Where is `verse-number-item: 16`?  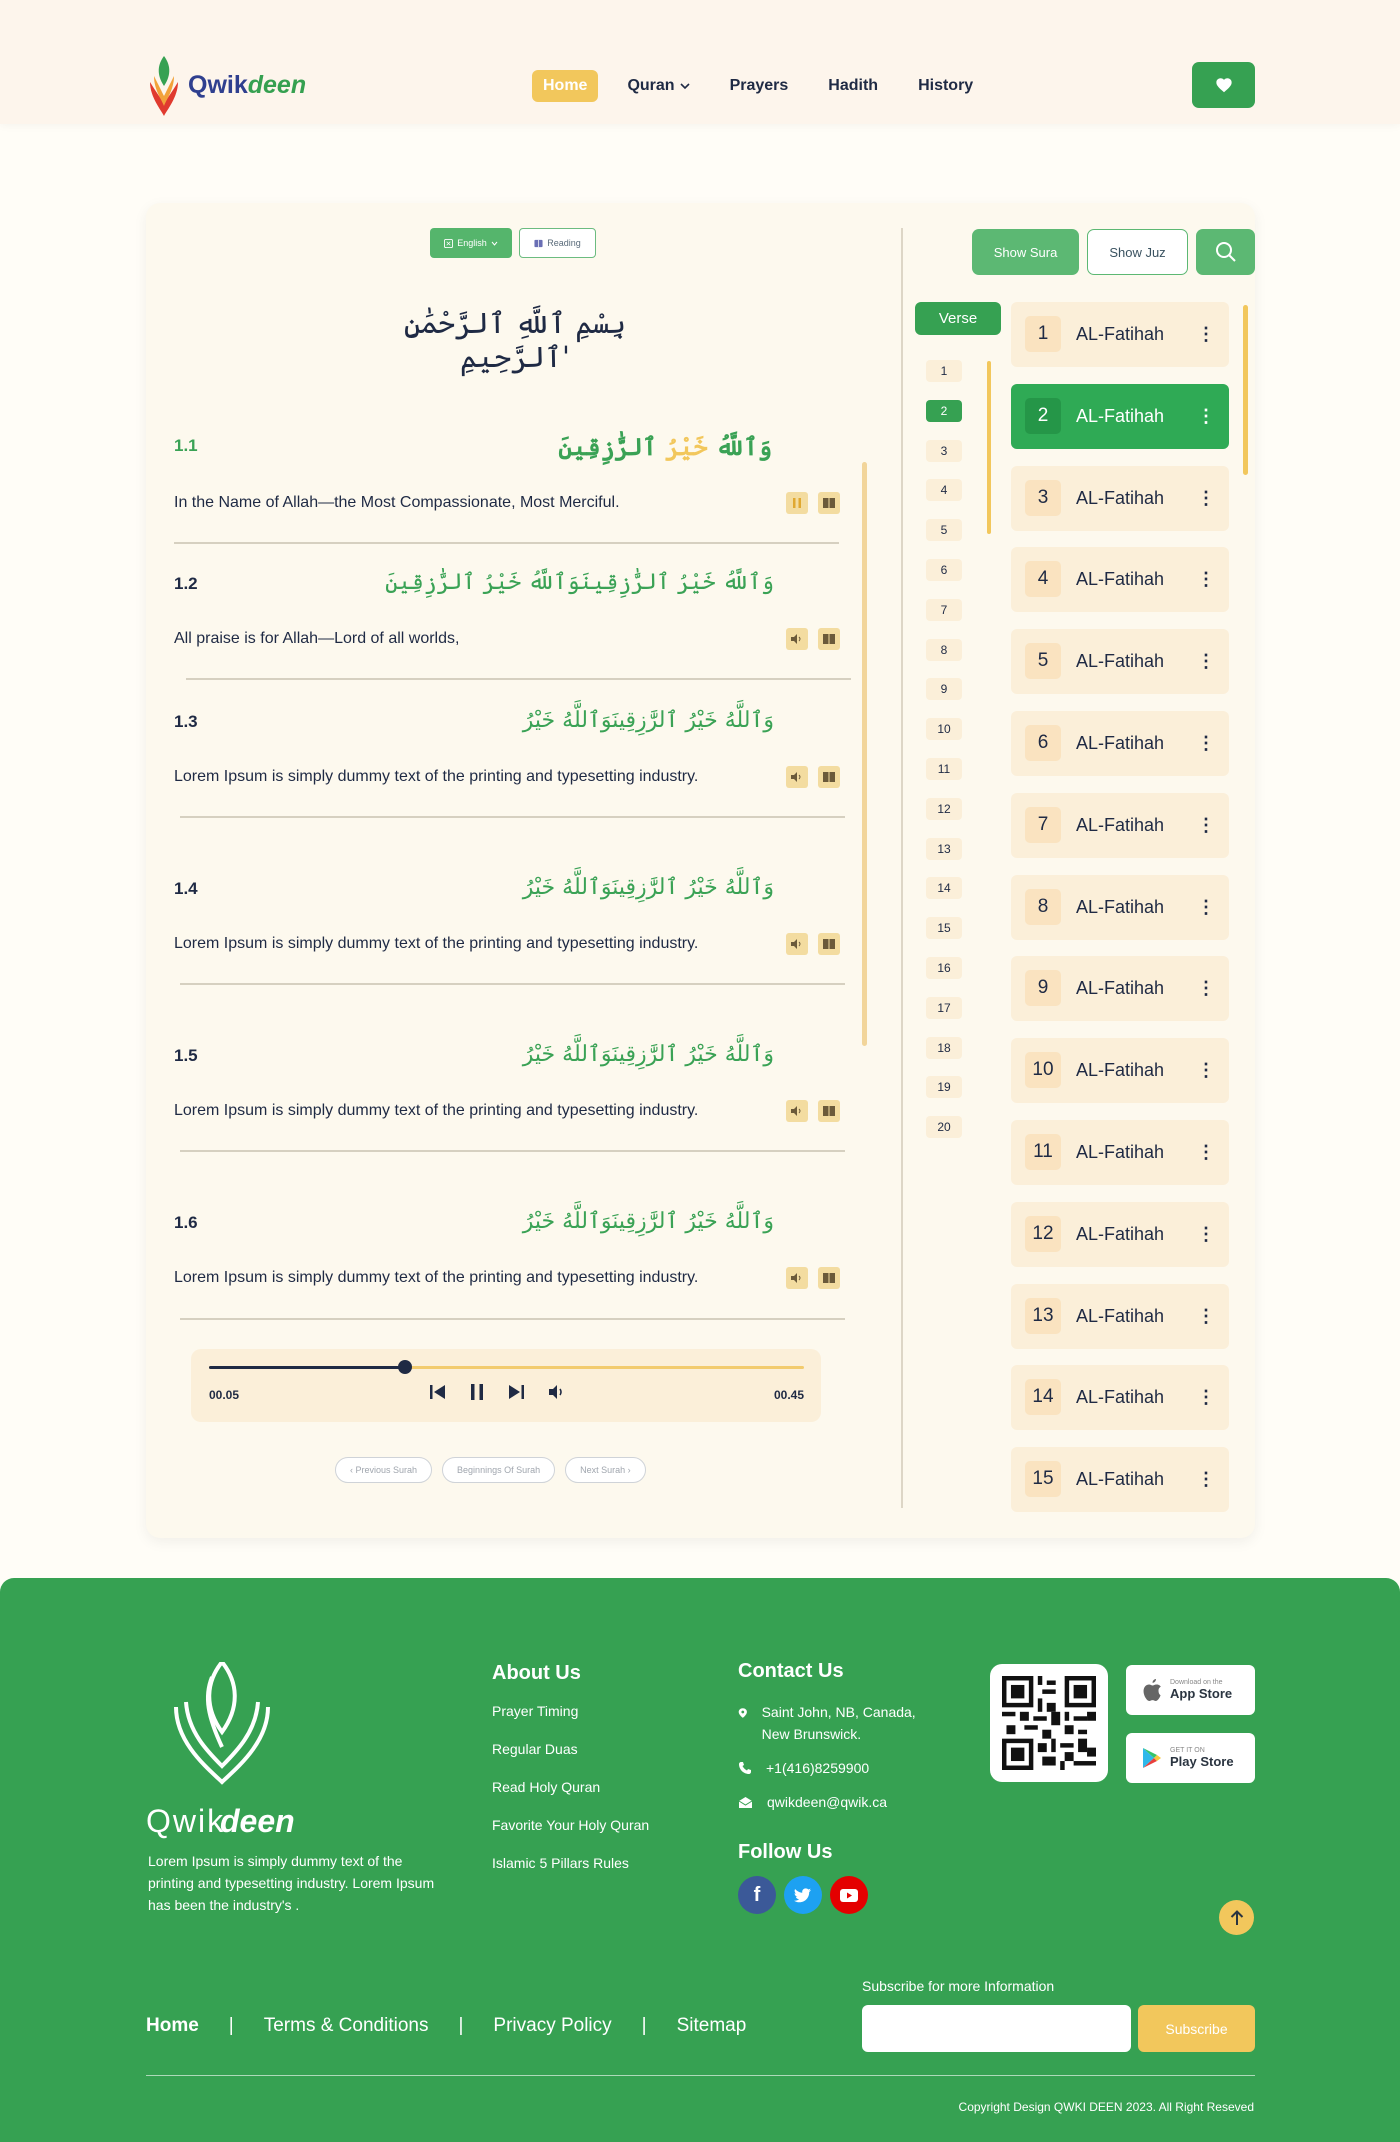
verse-number-item: 16 is located at coordinates (944, 967).